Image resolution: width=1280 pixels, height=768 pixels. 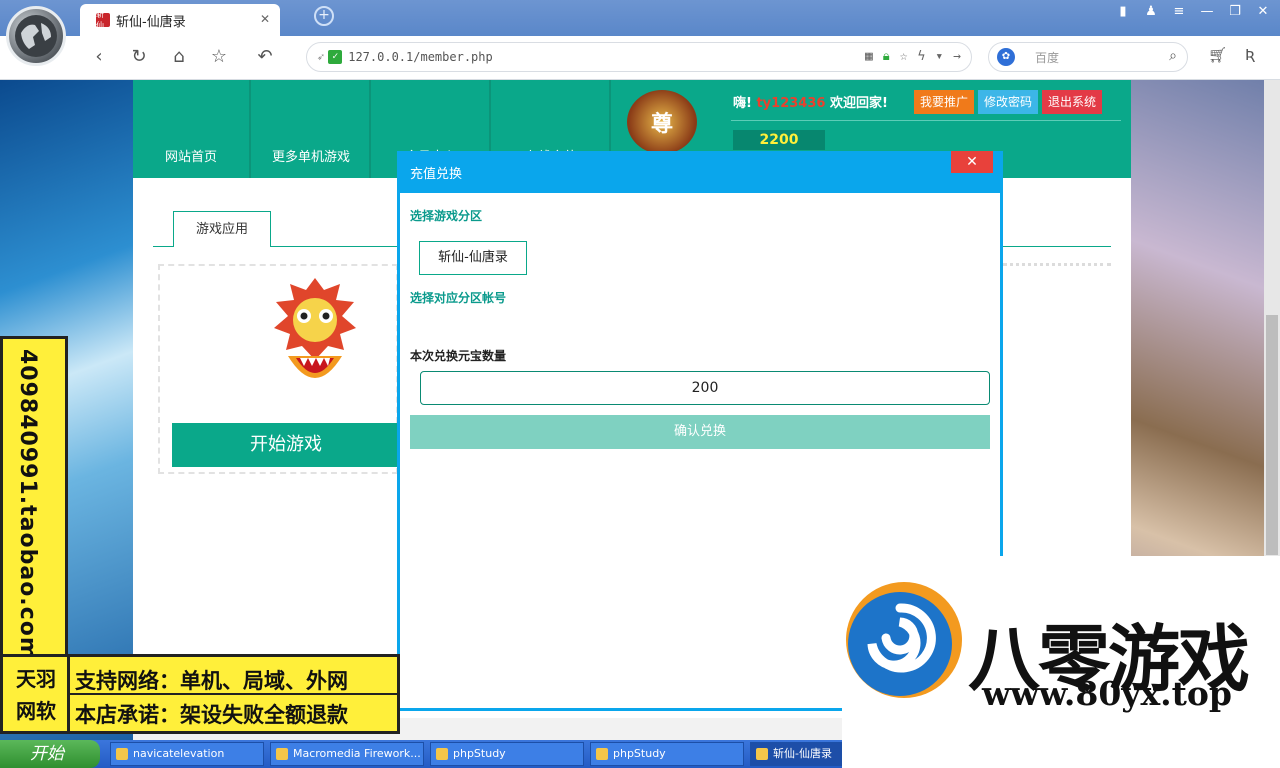 What do you see at coordinates (286, 445) in the screenshot?
I see `start-game-button: 开始游戏` at bounding box center [286, 445].